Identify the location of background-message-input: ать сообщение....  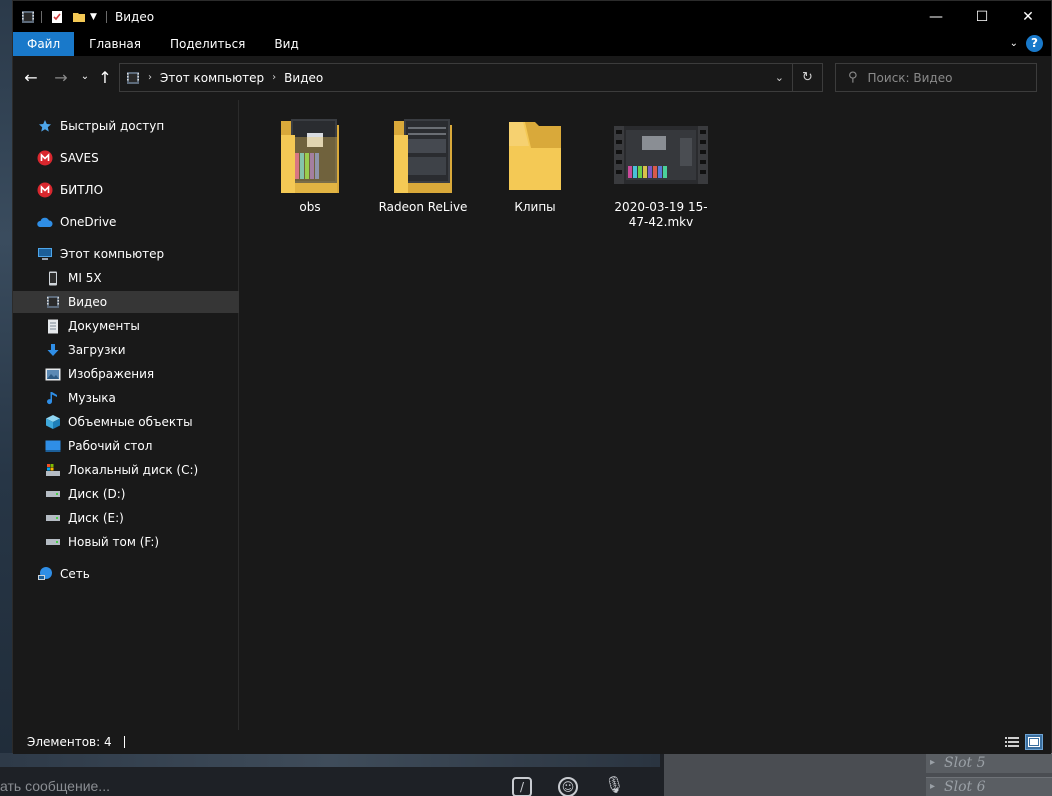
(250, 787).